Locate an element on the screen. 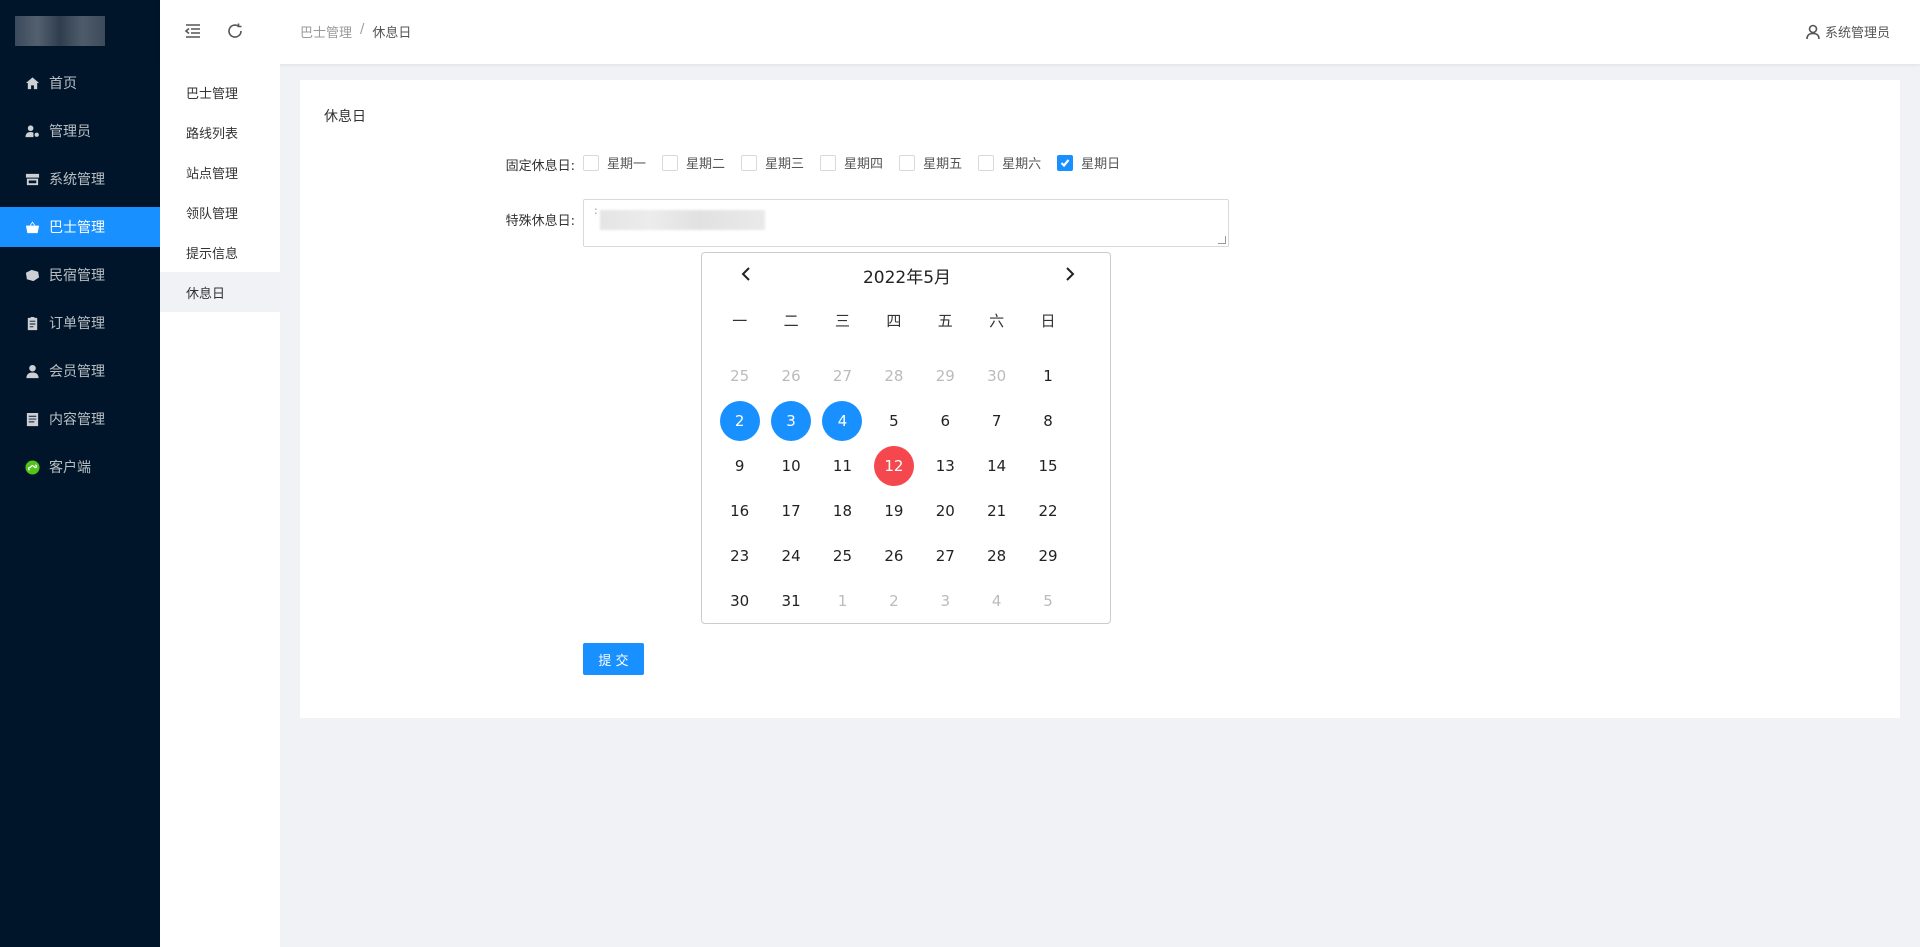 The width and height of the screenshot is (1920, 947). sidebar-item-orders: 订单管理 is located at coordinates (80, 323).